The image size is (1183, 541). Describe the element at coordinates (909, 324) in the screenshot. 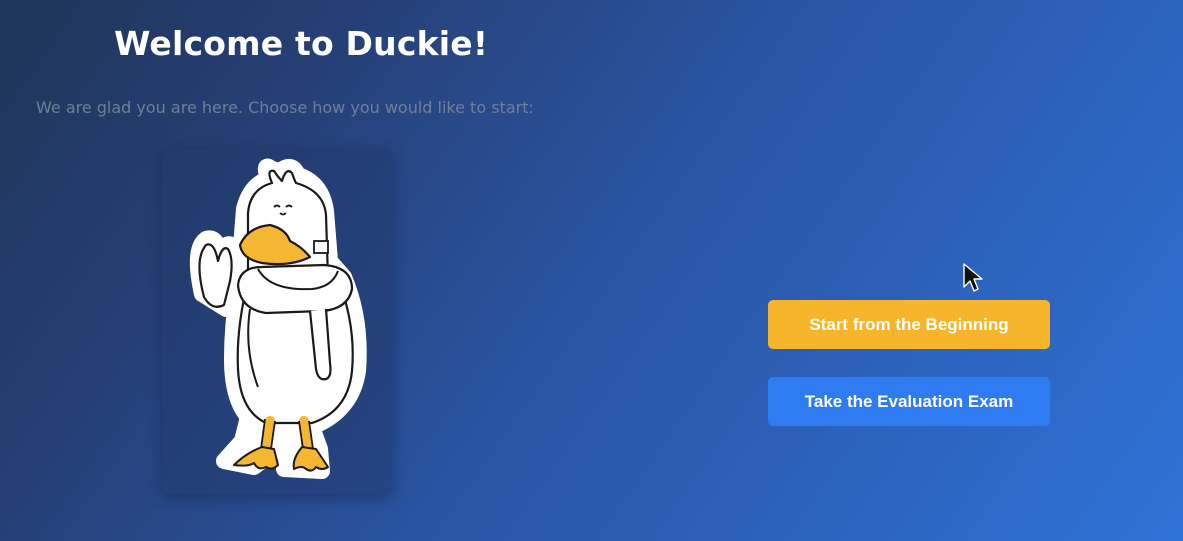

I see `start-from-beginning-button: Start from the Beginning` at that location.